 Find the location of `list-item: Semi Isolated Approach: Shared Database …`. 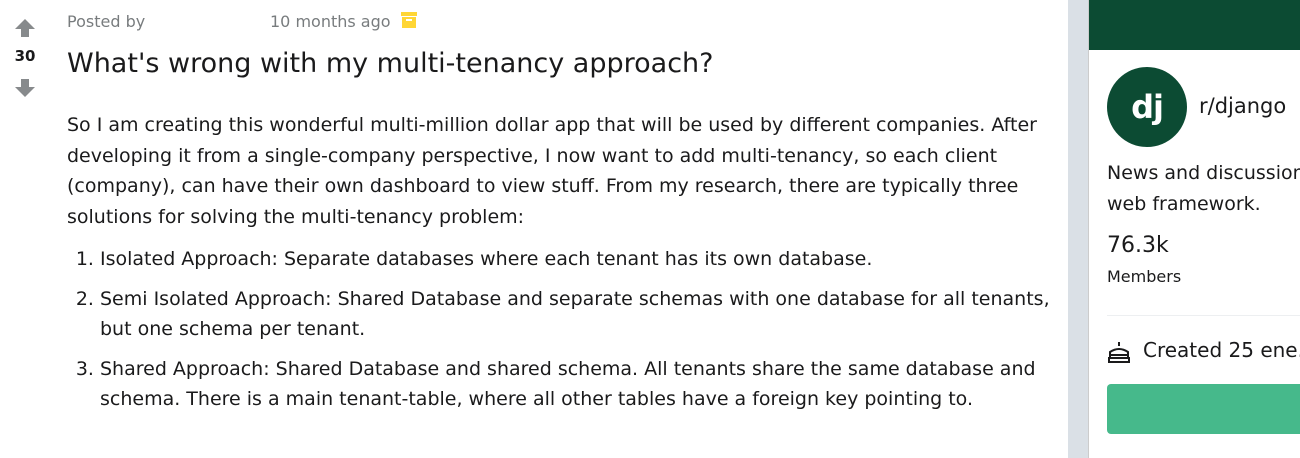

list-item: Semi Isolated Approach: Shared Database … is located at coordinates (576, 314).